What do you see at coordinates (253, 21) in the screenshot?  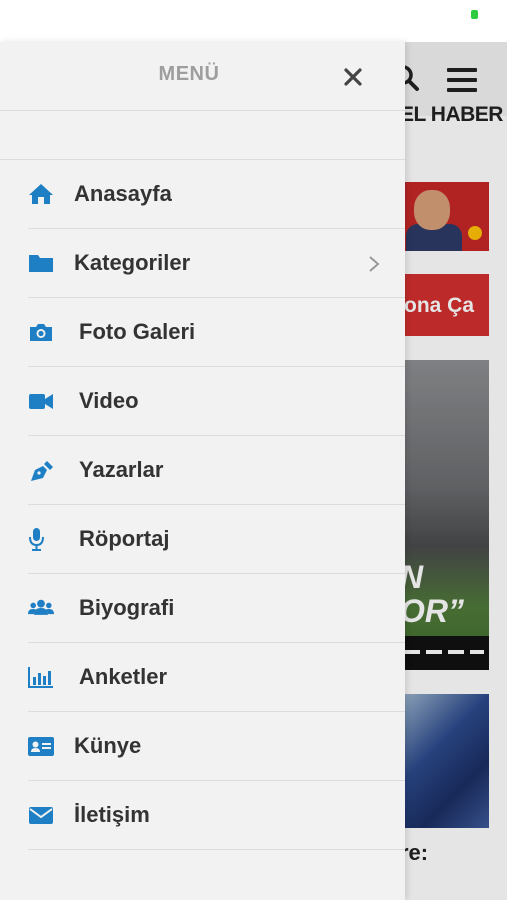 I see `status-bar` at bounding box center [253, 21].